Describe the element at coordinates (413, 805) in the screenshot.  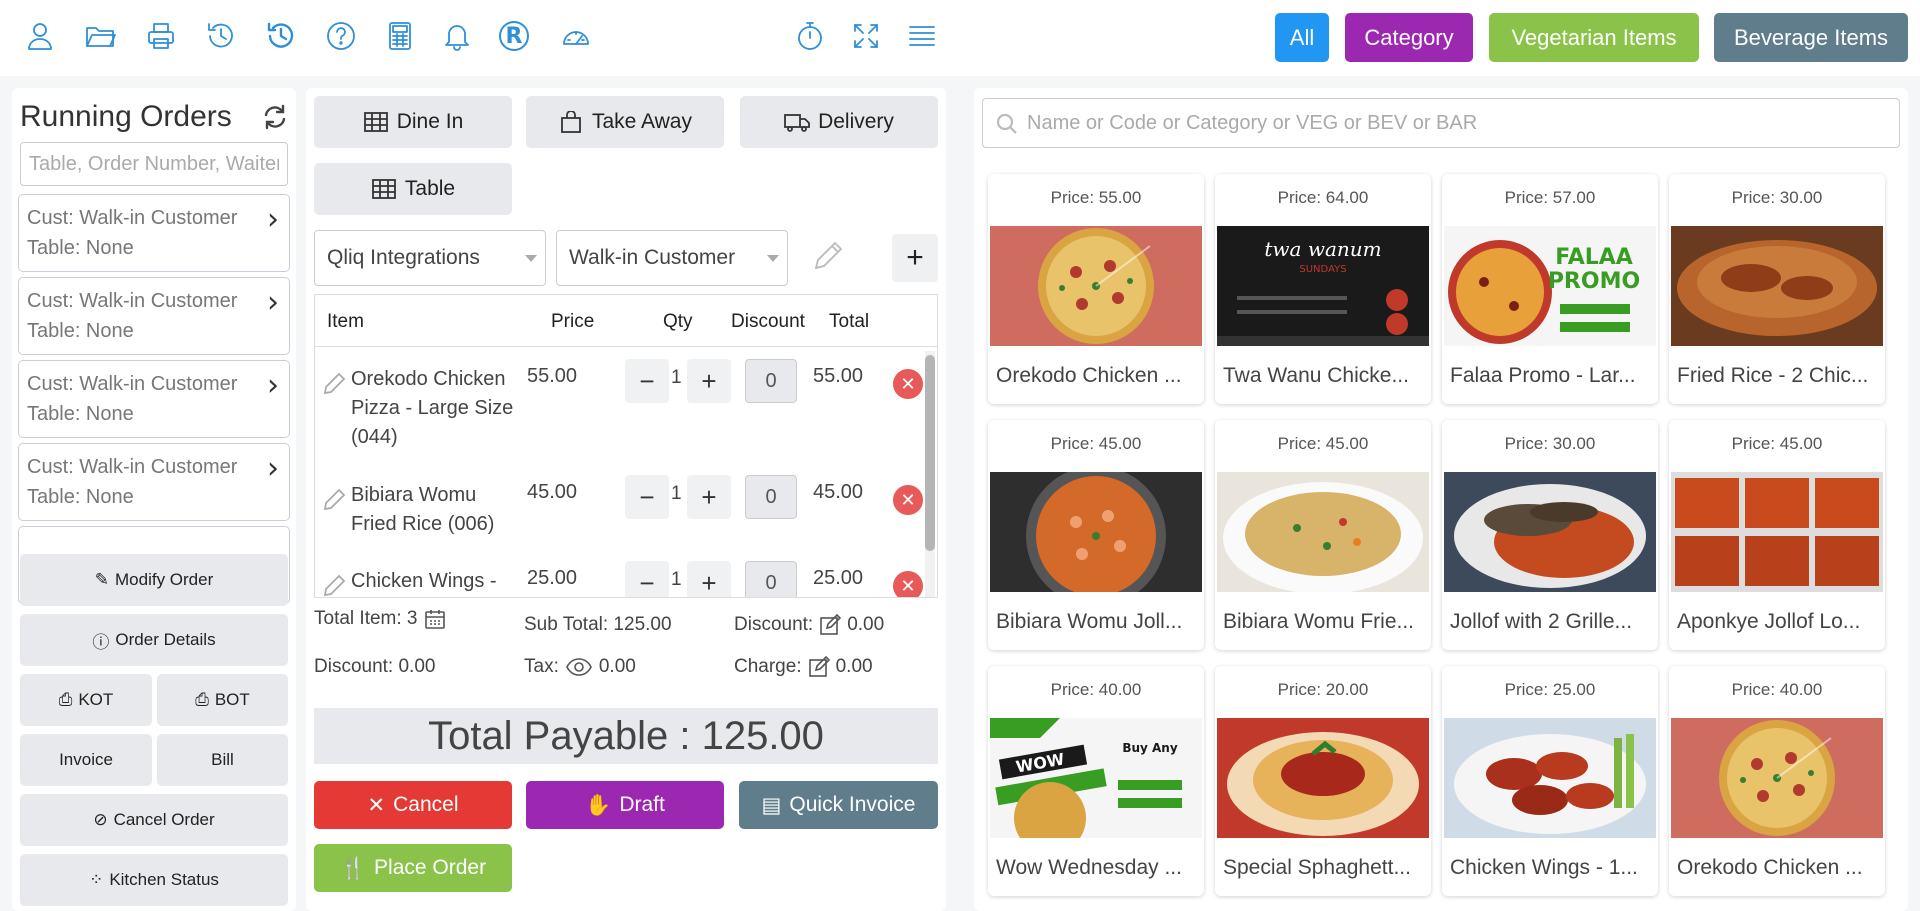
I see `cancel-button: ✕ Cancel` at that location.